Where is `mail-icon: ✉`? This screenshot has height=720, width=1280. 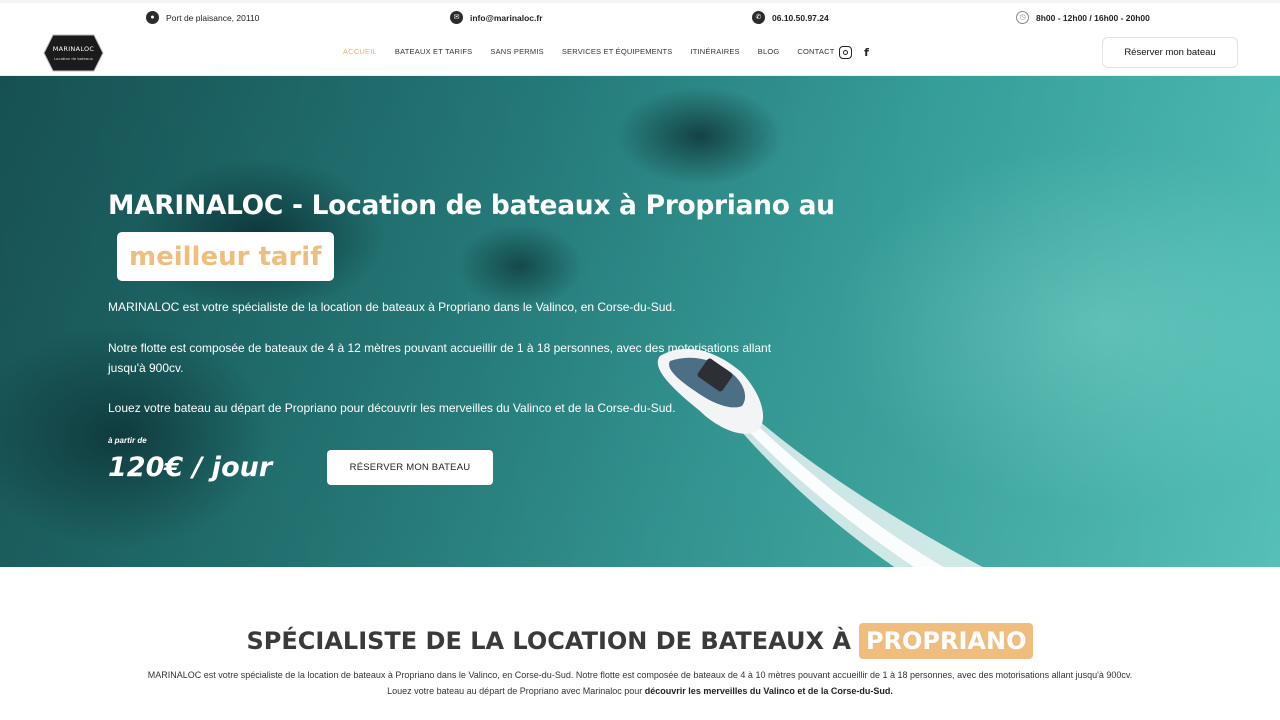
mail-icon: ✉ is located at coordinates (456, 17).